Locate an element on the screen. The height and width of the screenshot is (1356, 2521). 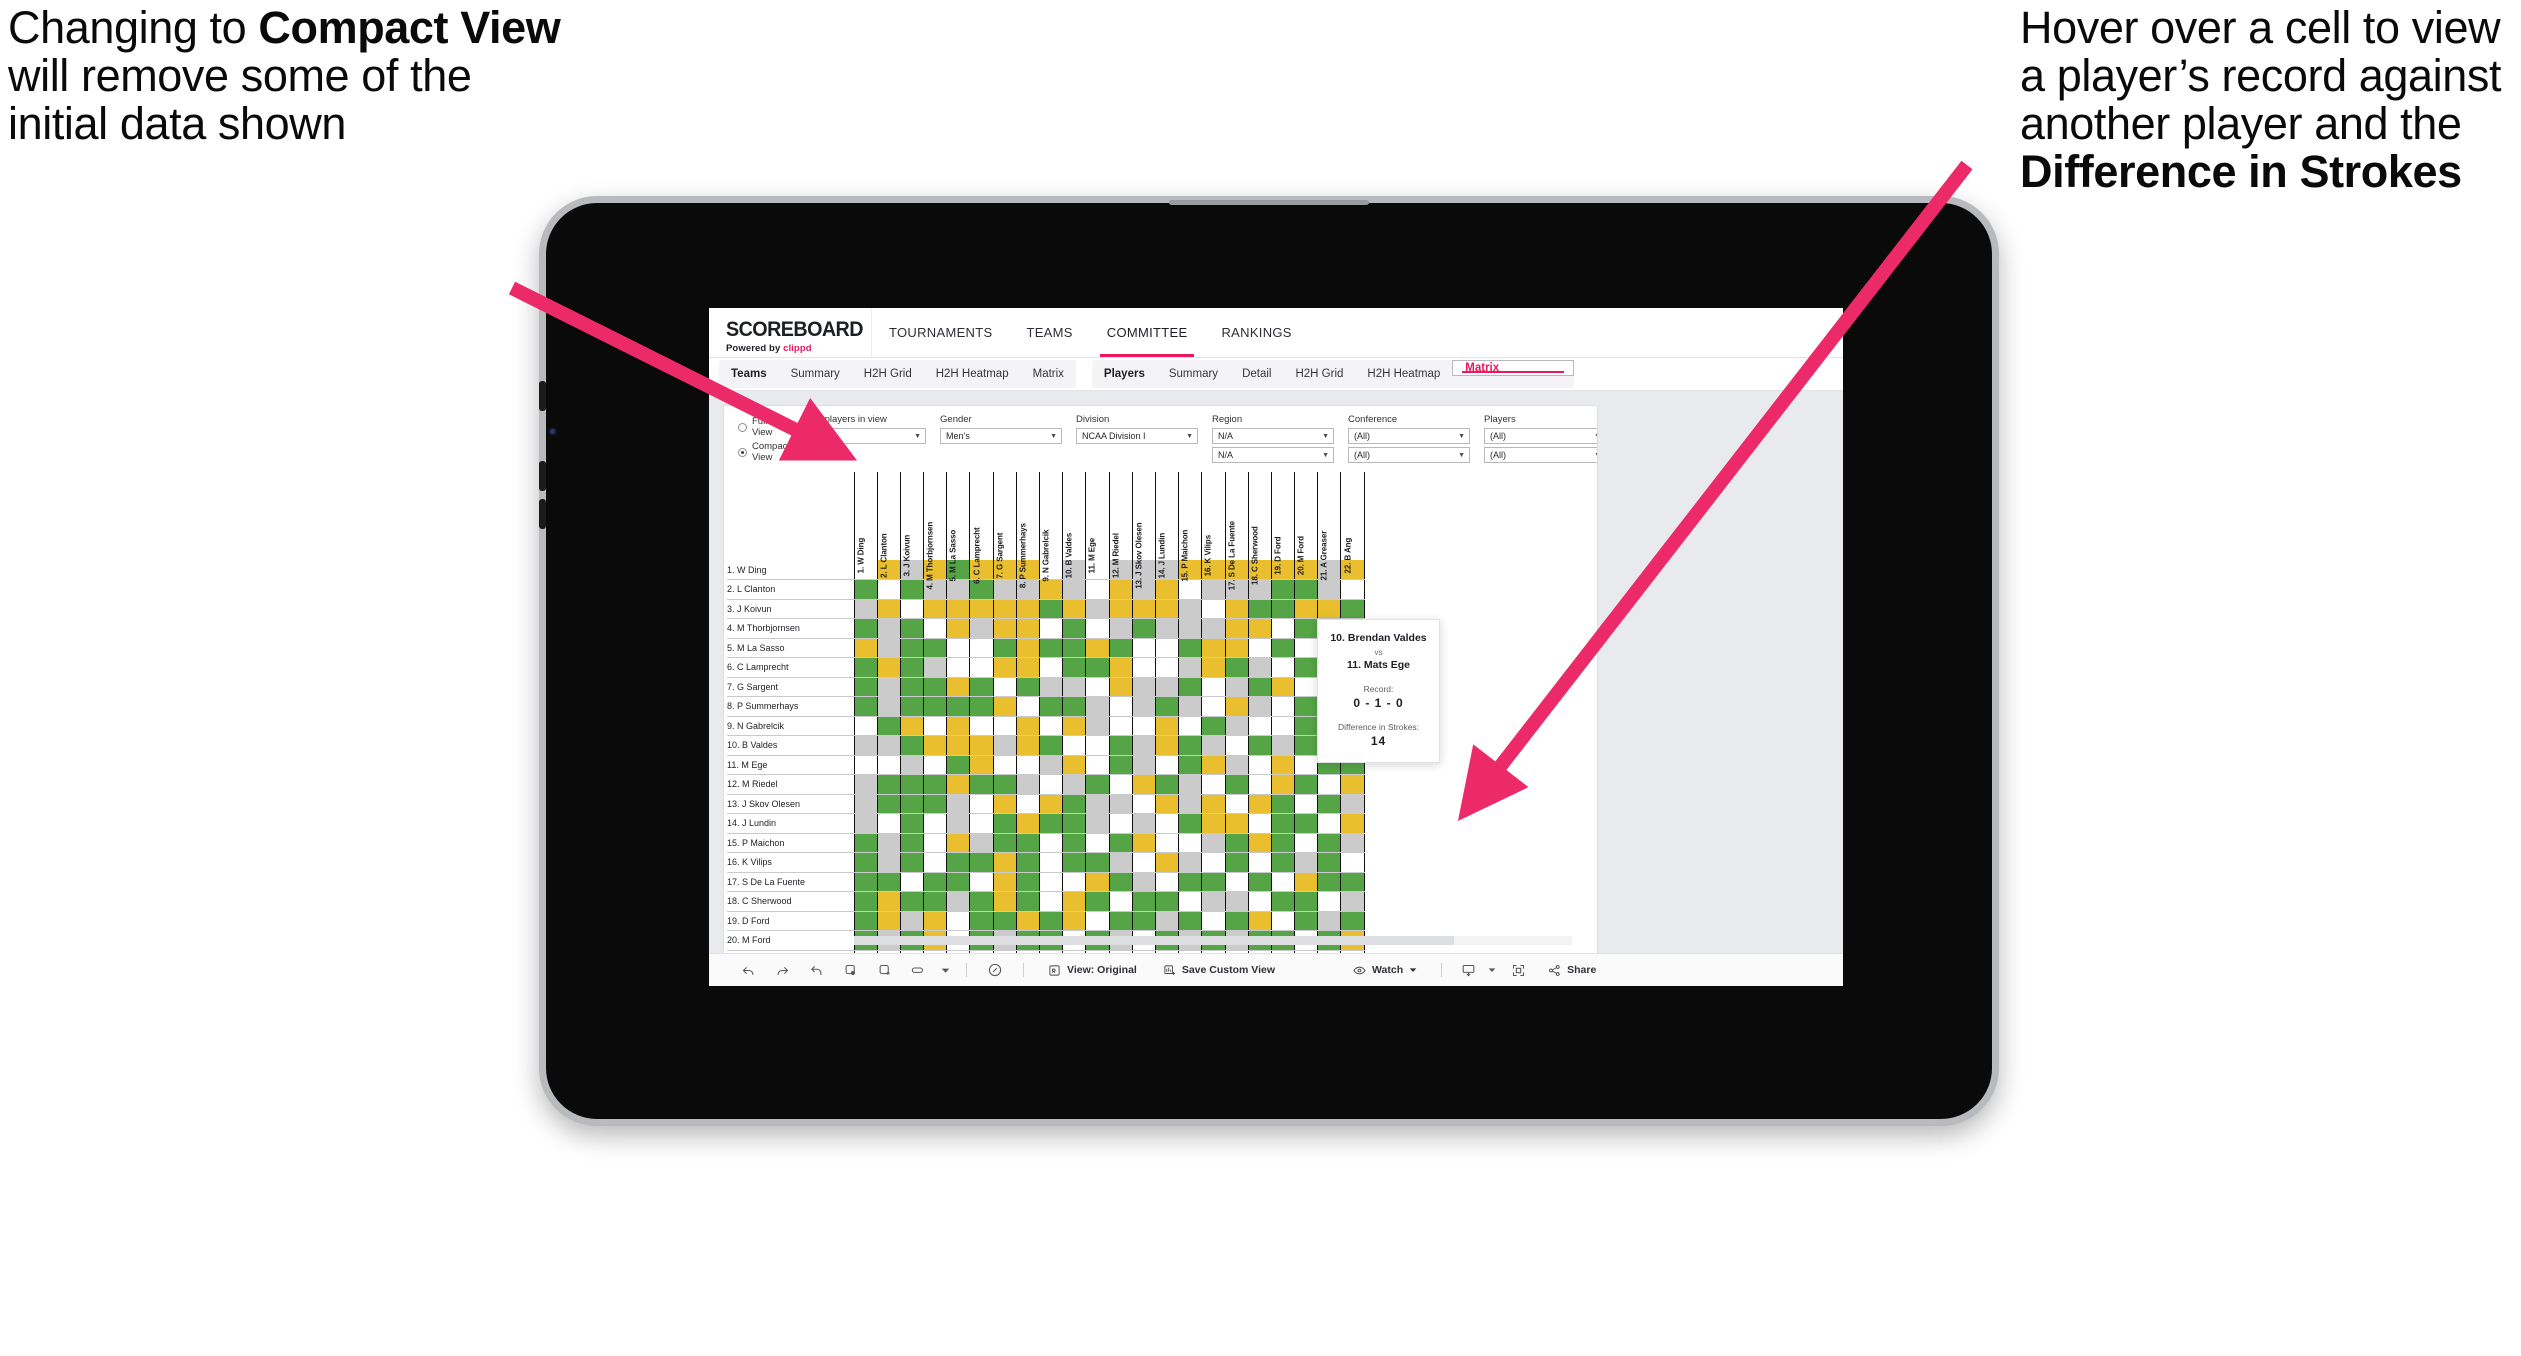
scrollbar-thumb is located at coordinates (1154, 940).